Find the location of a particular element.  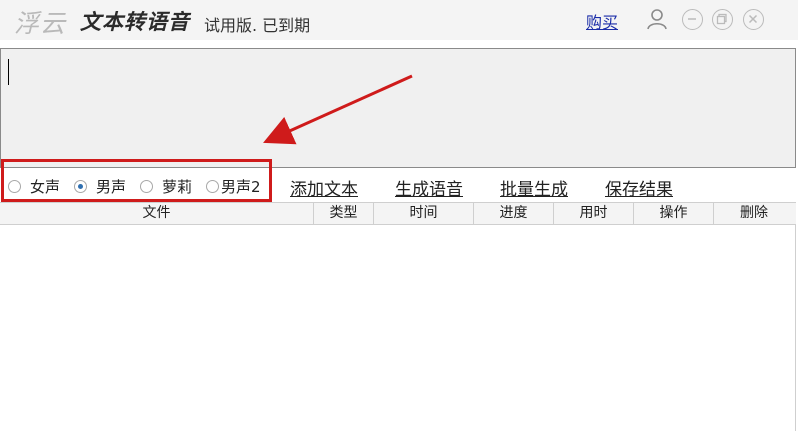

app-logo: 浮云 is located at coordinates (40, 23).